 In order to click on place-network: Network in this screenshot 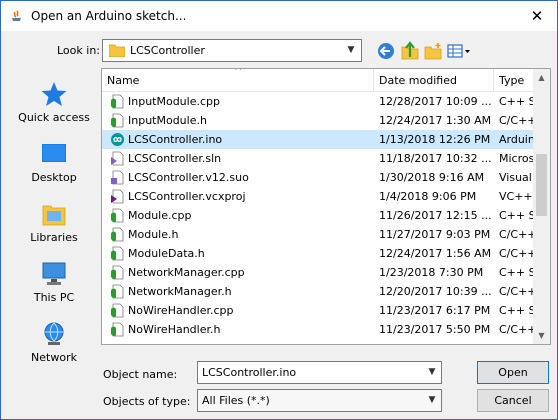, I will do `click(54, 342)`.